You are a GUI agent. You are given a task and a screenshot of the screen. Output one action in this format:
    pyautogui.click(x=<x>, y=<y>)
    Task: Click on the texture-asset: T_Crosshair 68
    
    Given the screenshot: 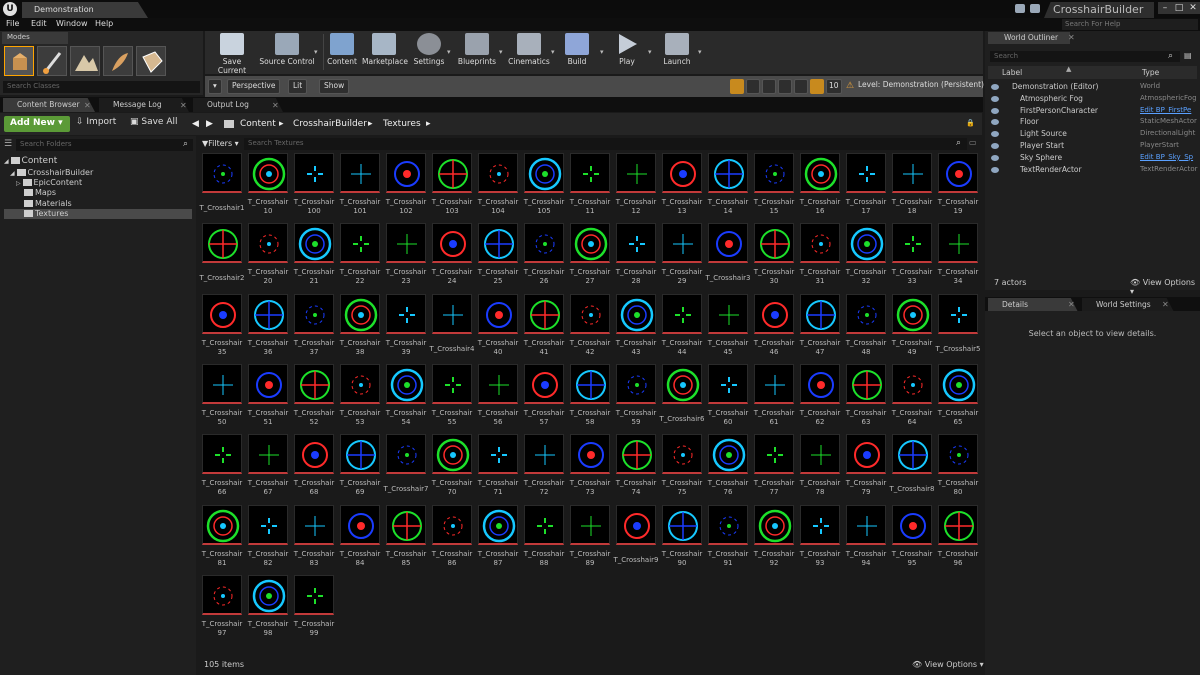 What is the action you would take?
    pyautogui.click(x=314, y=467)
    